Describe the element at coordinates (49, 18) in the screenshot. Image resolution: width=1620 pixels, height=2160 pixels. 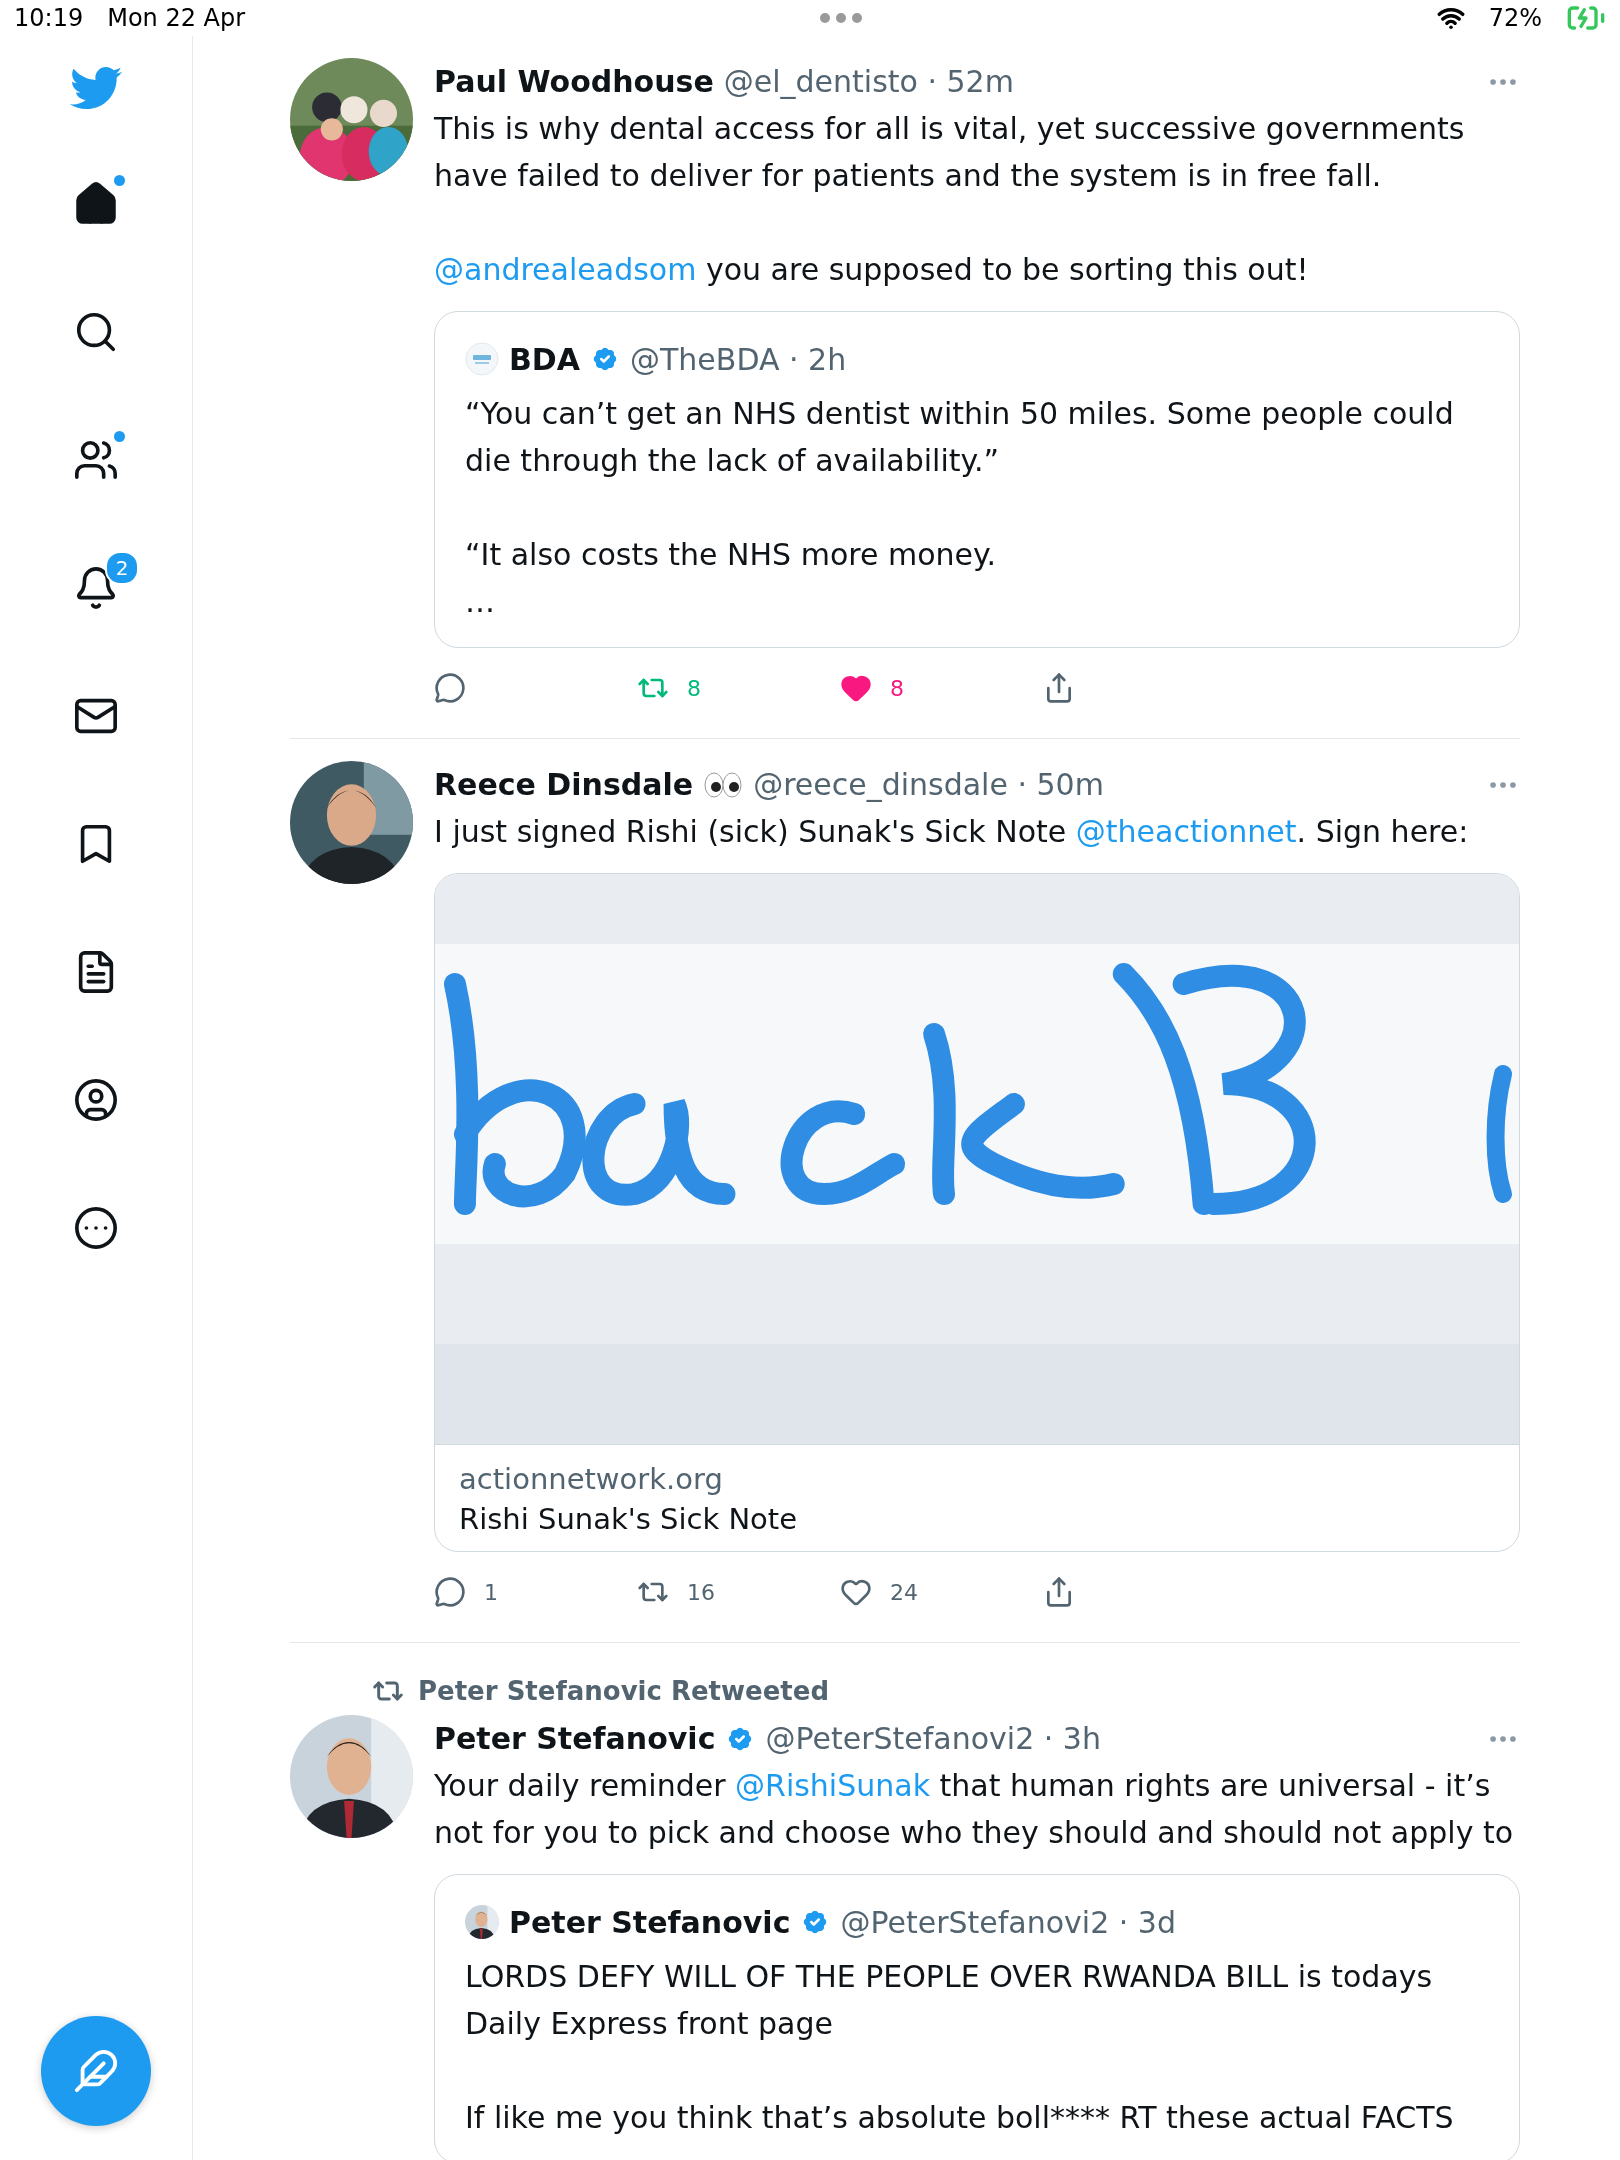
I see `status-time: 10:19` at that location.